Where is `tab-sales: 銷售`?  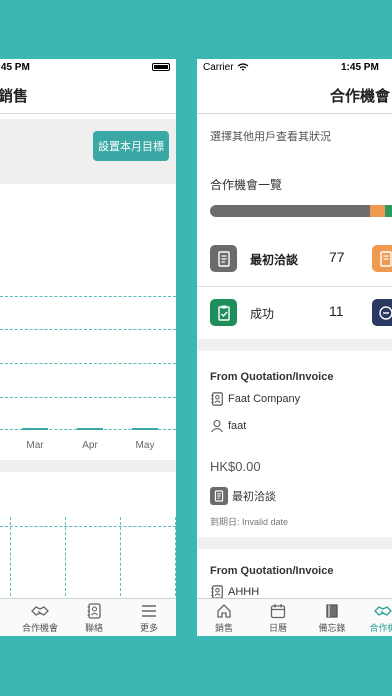
tab-sales: 銷售 is located at coordinates (224, 618).